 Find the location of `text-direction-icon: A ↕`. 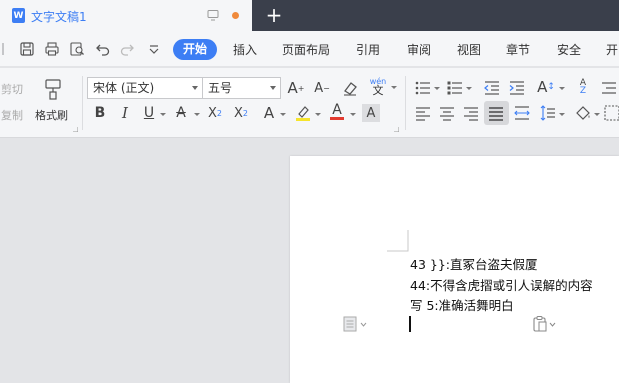

text-direction-icon: A ↕ is located at coordinates (546, 87).